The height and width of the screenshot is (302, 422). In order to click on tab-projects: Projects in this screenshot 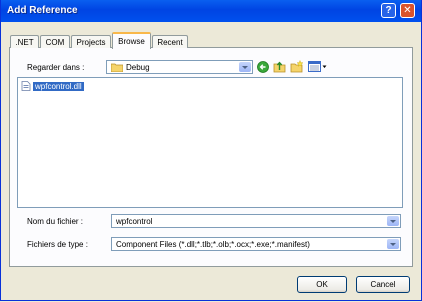, I will do `click(91, 41)`.